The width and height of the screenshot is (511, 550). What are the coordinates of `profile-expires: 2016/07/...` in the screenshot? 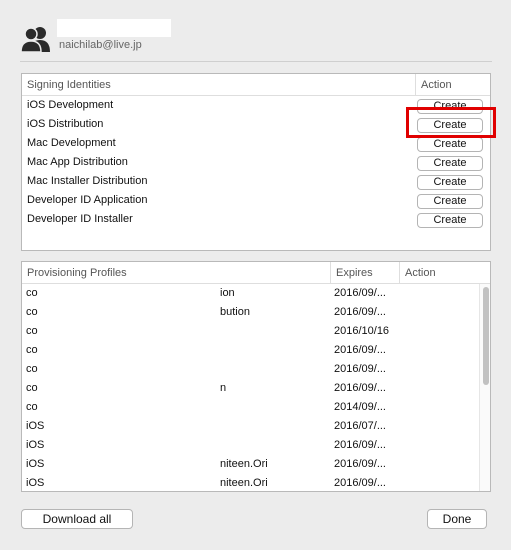 It's located at (360, 426).